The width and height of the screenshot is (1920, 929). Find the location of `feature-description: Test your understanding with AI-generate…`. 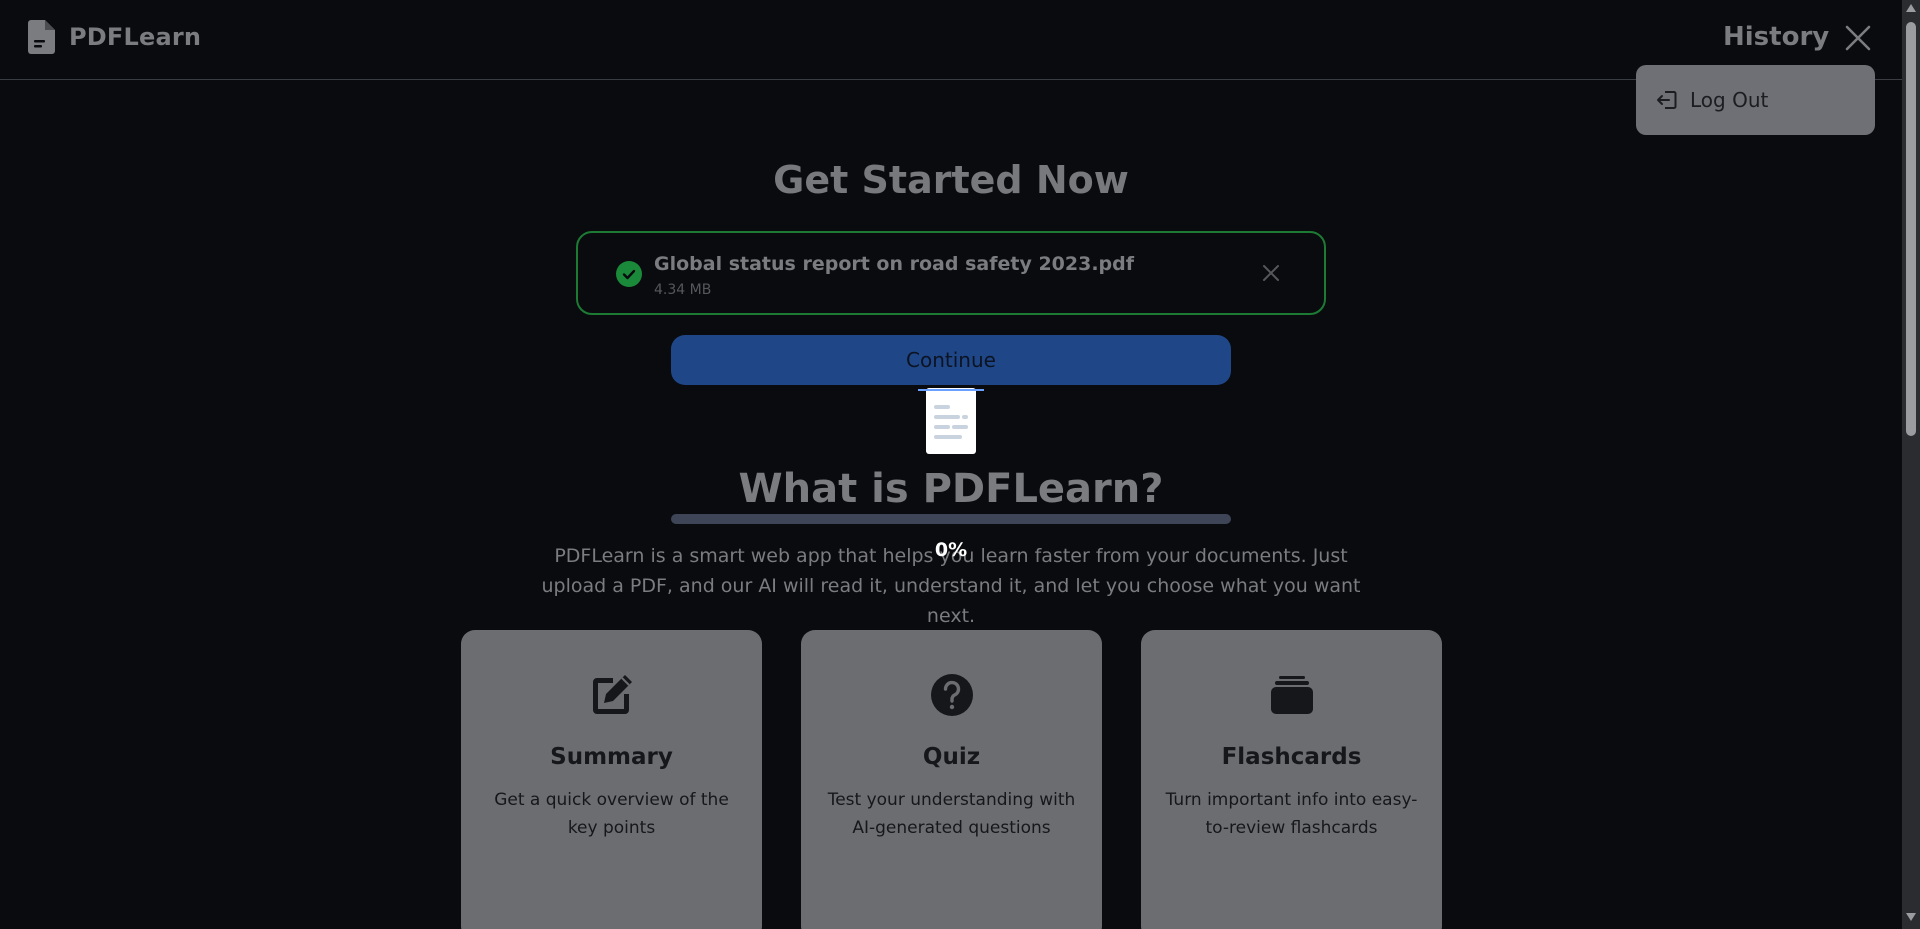

feature-description: Test your understanding with AI-generate… is located at coordinates (951, 814).